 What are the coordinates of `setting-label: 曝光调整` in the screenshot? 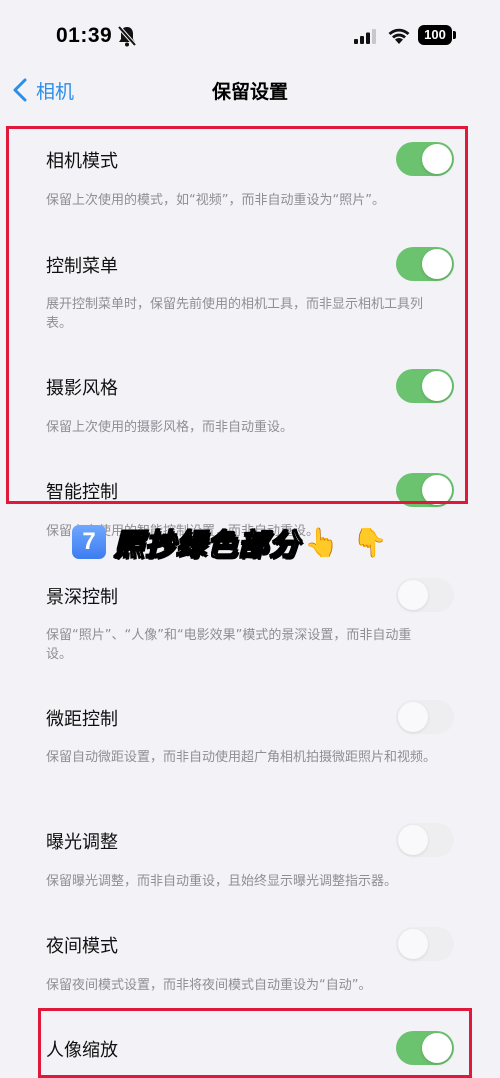 It's located at (82, 842).